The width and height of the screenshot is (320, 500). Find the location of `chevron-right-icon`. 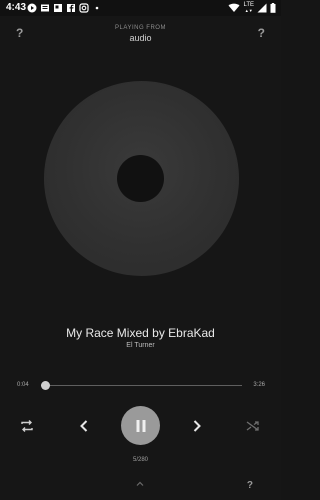

chevron-right-icon is located at coordinates (197, 426).